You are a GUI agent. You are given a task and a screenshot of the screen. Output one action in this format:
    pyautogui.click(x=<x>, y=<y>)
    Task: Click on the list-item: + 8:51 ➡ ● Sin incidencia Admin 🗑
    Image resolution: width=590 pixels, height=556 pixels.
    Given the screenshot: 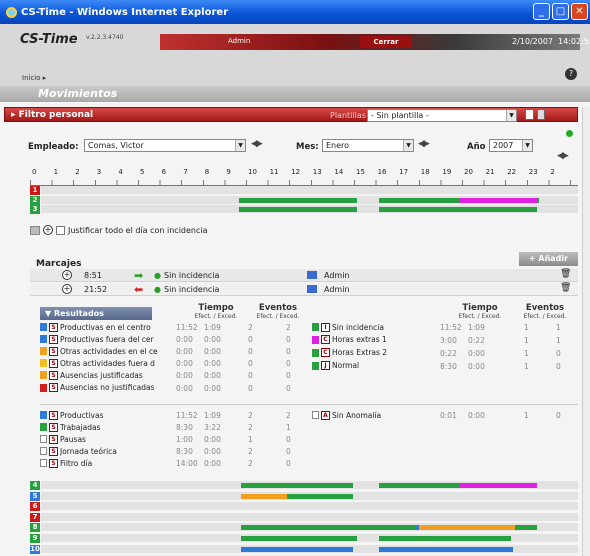 What is the action you would take?
    pyautogui.click(x=304, y=275)
    